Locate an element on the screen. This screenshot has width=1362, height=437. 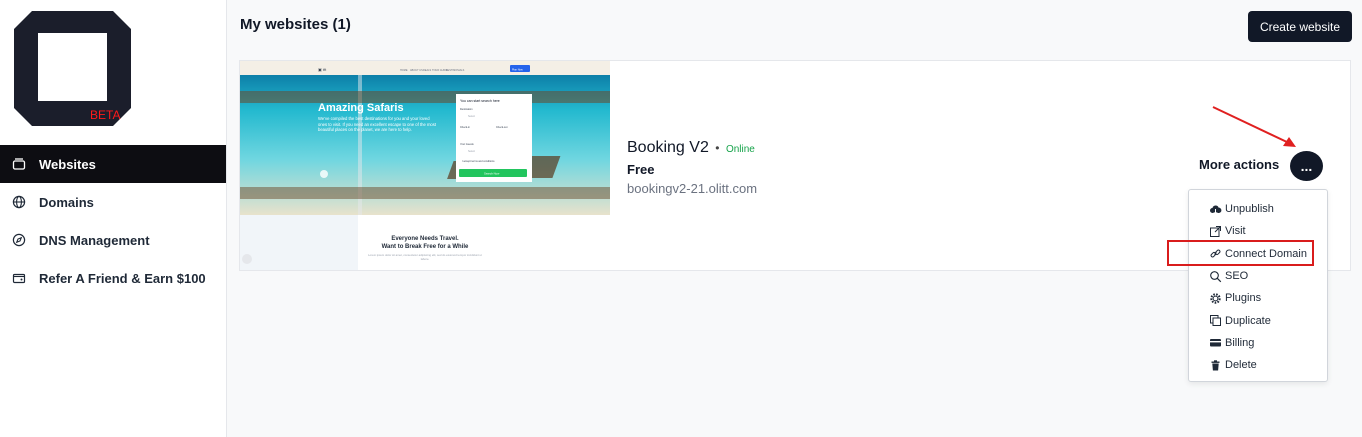
thumb-nav-link: TESTIMONIALS is located at coordinates (455, 70).